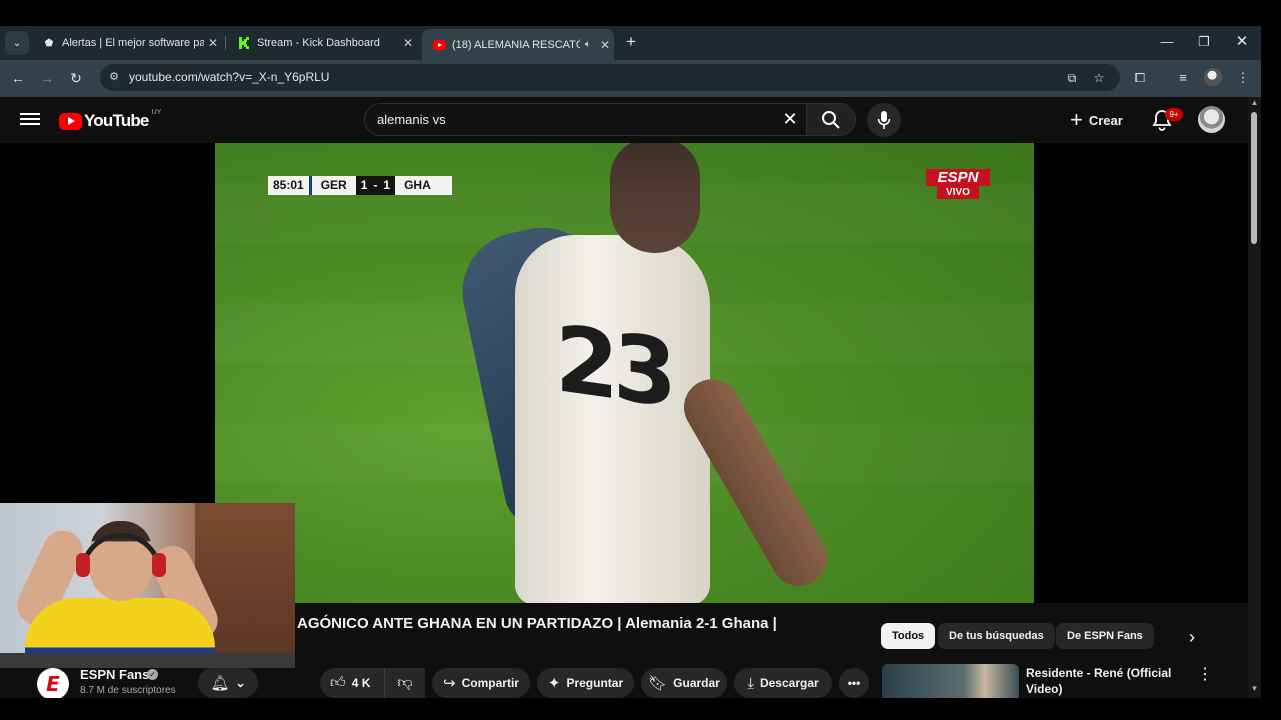  I want to click on scroll-down-arrow-icon: ▼, so click(1254, 689).